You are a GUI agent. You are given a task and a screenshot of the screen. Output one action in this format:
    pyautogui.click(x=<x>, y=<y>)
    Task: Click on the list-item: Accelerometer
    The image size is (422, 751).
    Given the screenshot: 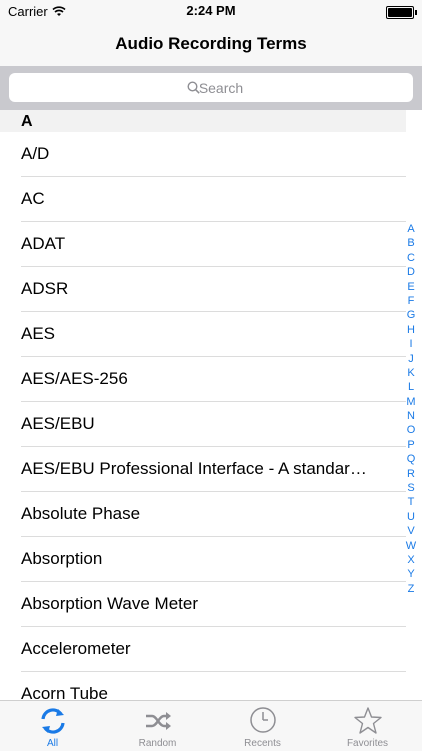 What is the action you would take?
    pyautogui.click(x=203, y=649)
    